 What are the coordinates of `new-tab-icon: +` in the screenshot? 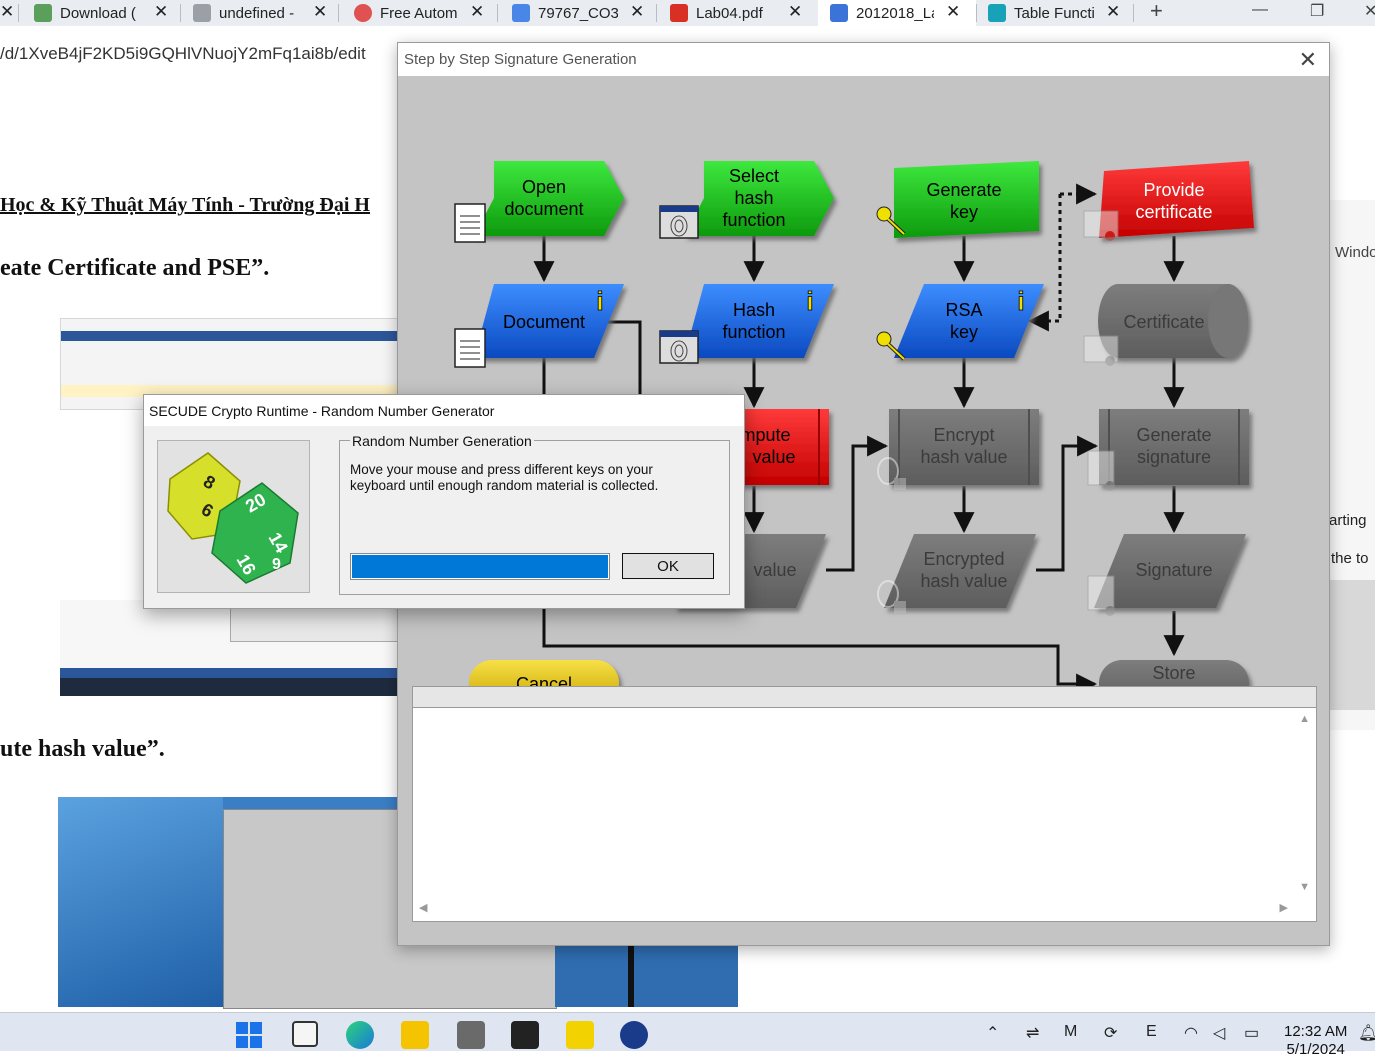 It's located at (1156, 12).